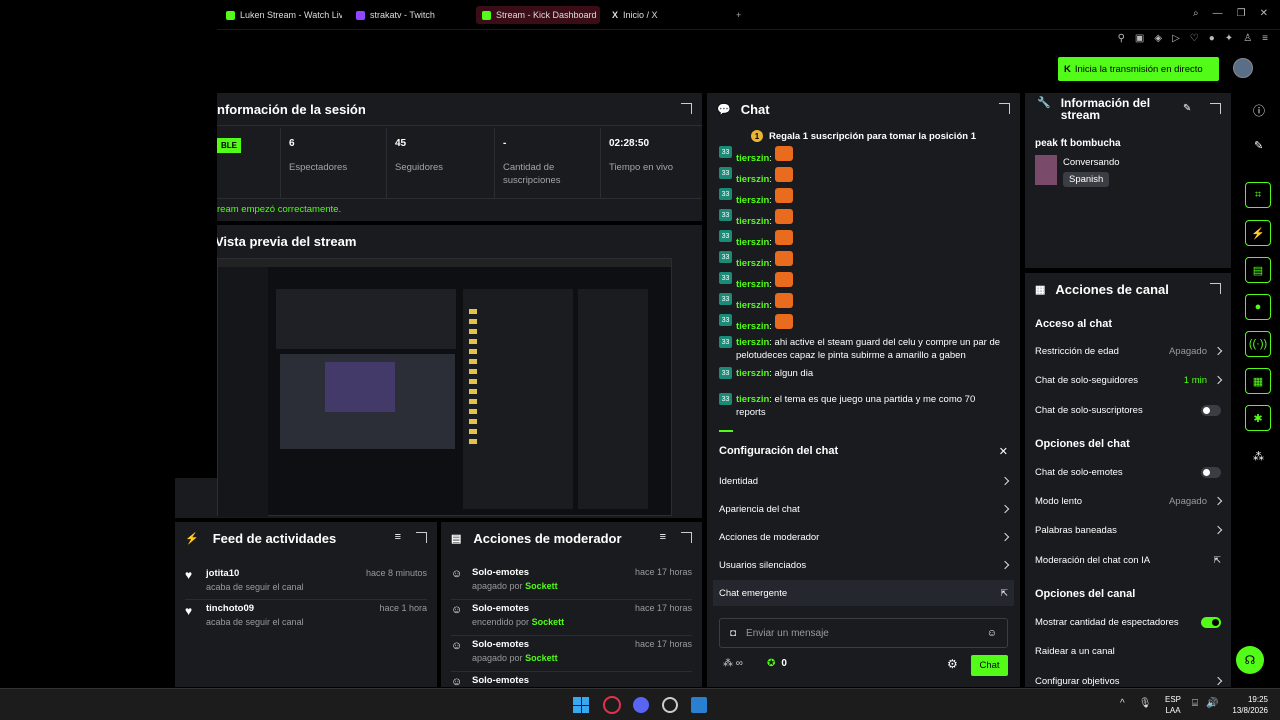 The width and height of the screenshot is (1280, 720). Describe the element at coordinates (863, 633) in the screenshot. I see `chat-message-input: ◘ Enviar un mensaje ☺` at that location.